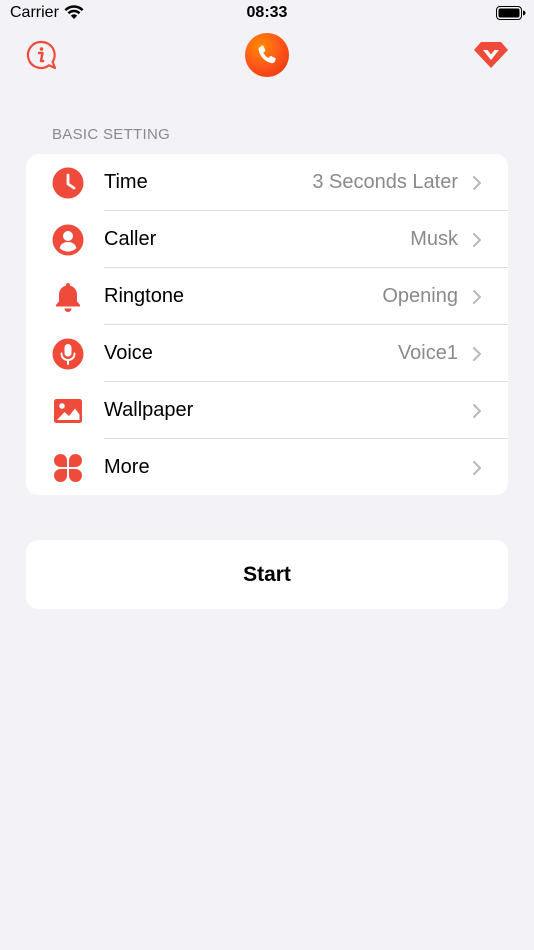 This screenshot has height=950, width=534. Describe the element at coordinates (127, 467) in the screenshot. I see `setting-label: More` at that location.